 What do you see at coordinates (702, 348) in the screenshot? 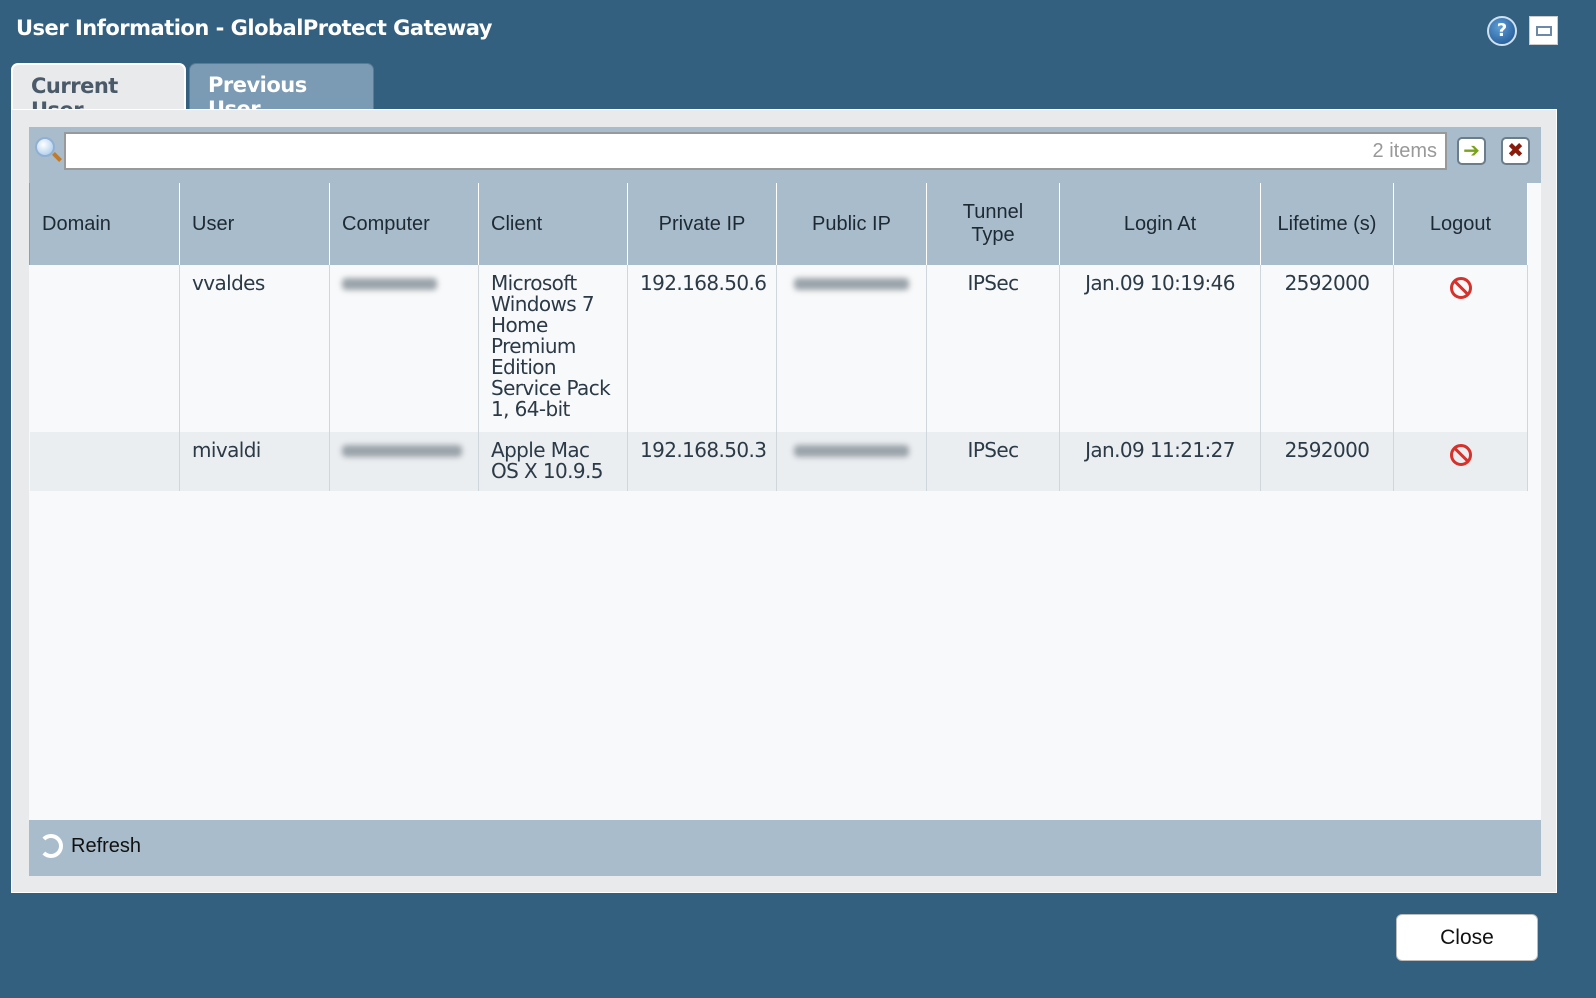
I see `cell-private-ip: 192.168.50.6` at bounding box center [702, 348].